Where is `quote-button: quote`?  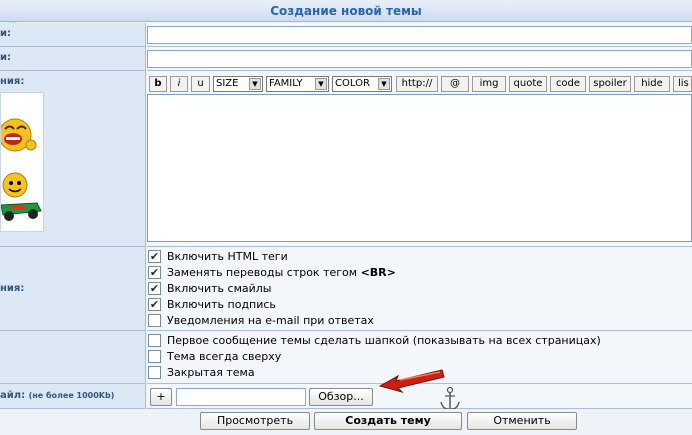
quote-button: quote is located at coordinates (528, 84).